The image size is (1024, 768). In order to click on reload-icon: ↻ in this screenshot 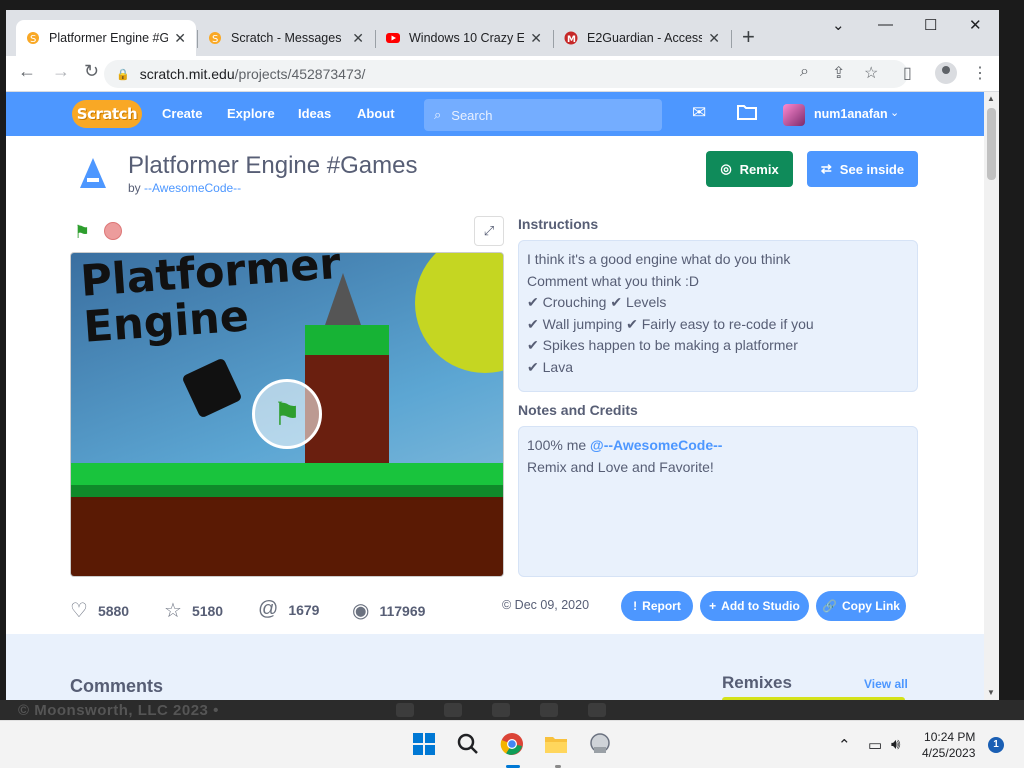, I will do `click(91, 71)`.